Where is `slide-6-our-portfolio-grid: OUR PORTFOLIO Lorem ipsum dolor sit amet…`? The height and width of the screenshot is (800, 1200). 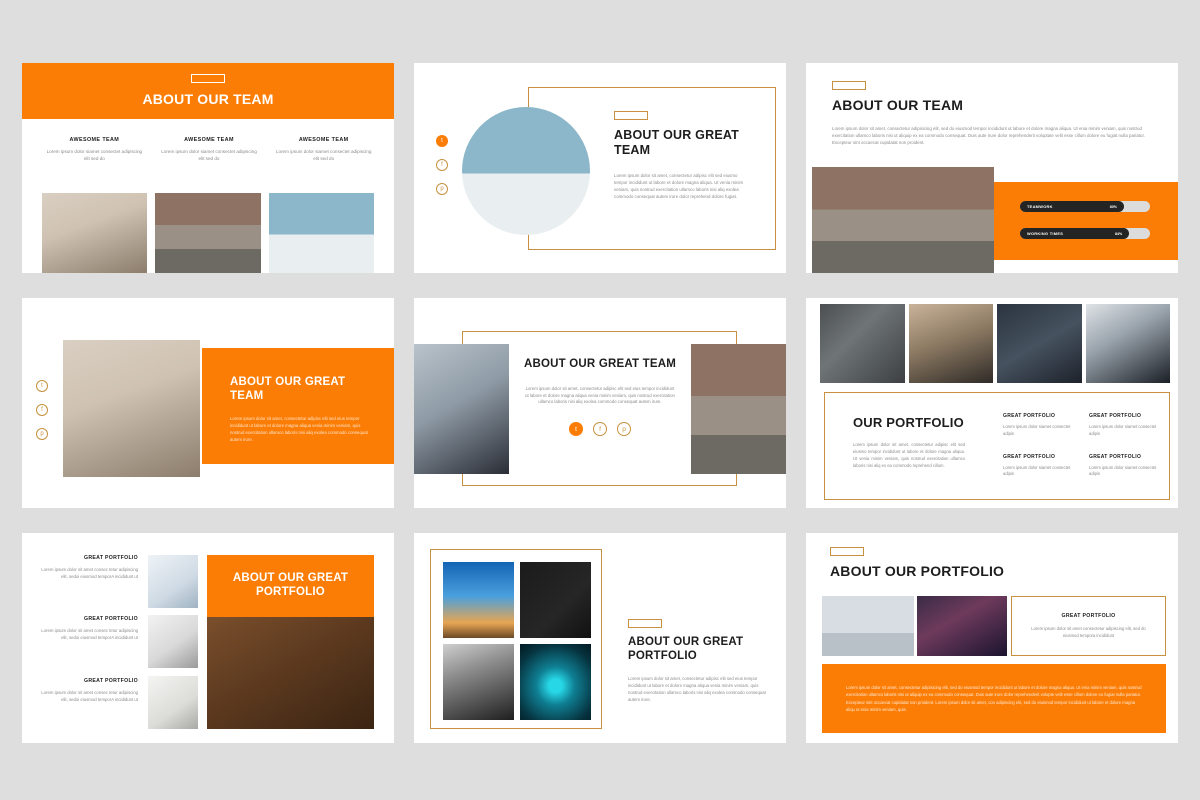
slide-6-our-portfolio-grid: OUR PORTFOLIO Lorem ipsum dolor sit amet… is located at coordinates (992, 403).